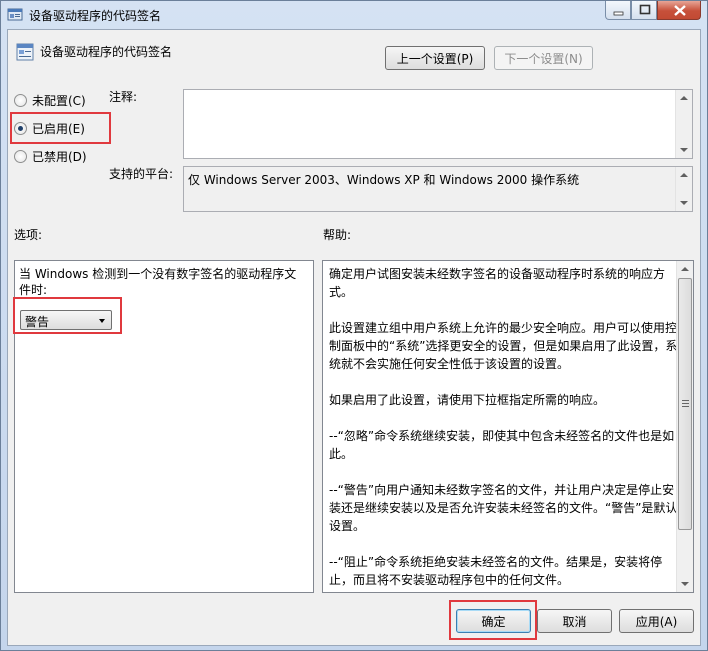  I want to click on help-label: 帮助:, so click(337, 235).